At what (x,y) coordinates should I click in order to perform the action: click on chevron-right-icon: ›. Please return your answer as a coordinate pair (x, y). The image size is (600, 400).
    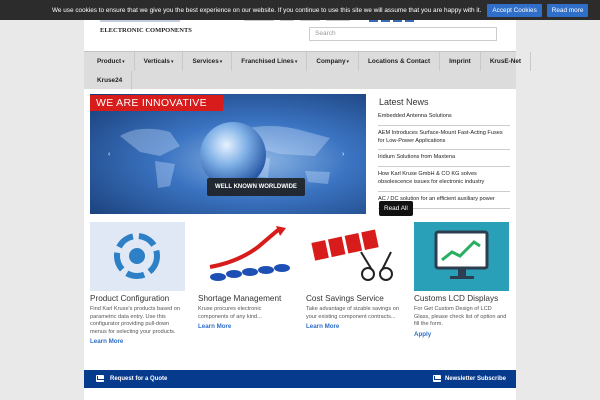
    Looking at the image, I should click on (343, 154).